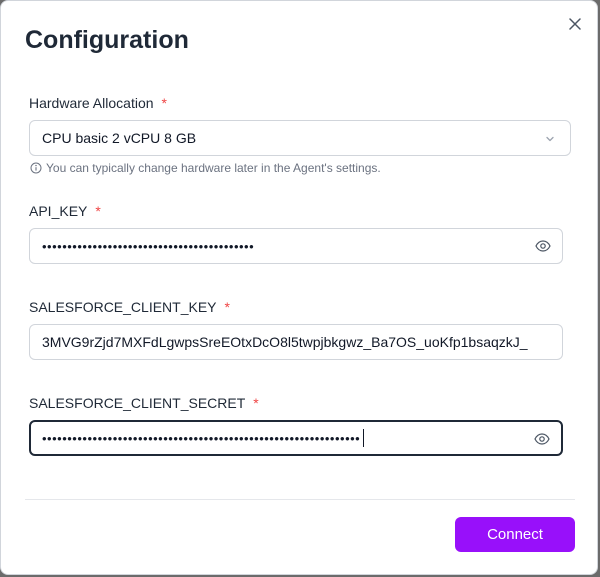 The width and height of the screenshot is (600, 577). I want to click on hardware-allocation-label: Hardware Allocation *, so click(98, 103).